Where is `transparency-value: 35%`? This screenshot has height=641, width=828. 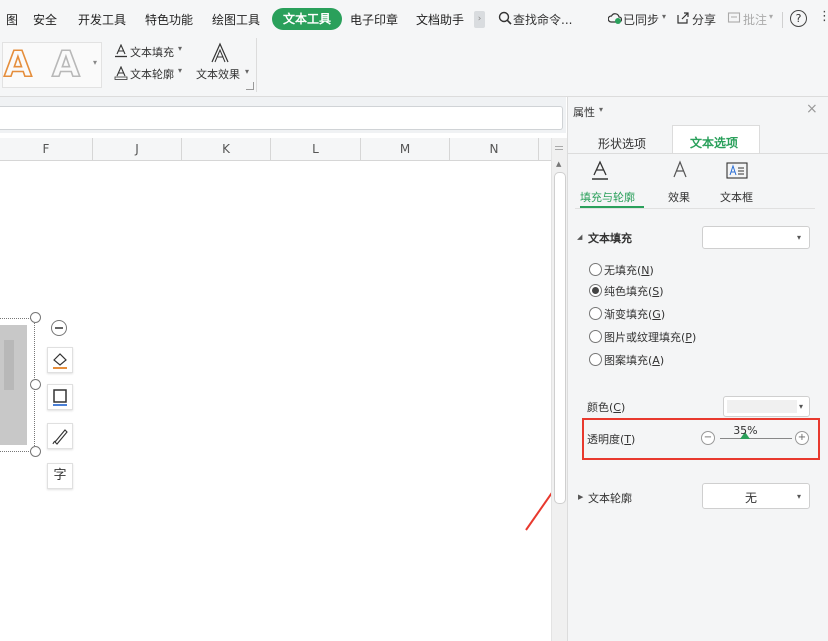
transparency-value: 35% is located at coordinates (745, 430).